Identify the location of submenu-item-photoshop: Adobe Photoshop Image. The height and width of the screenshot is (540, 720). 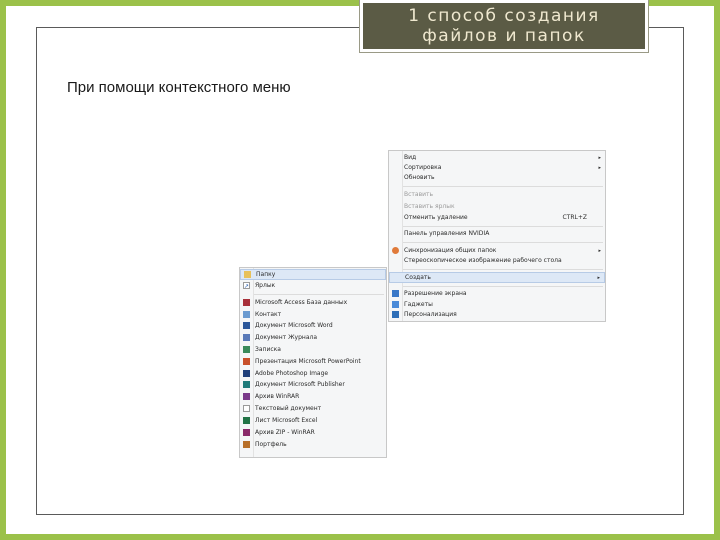
(313, 374).